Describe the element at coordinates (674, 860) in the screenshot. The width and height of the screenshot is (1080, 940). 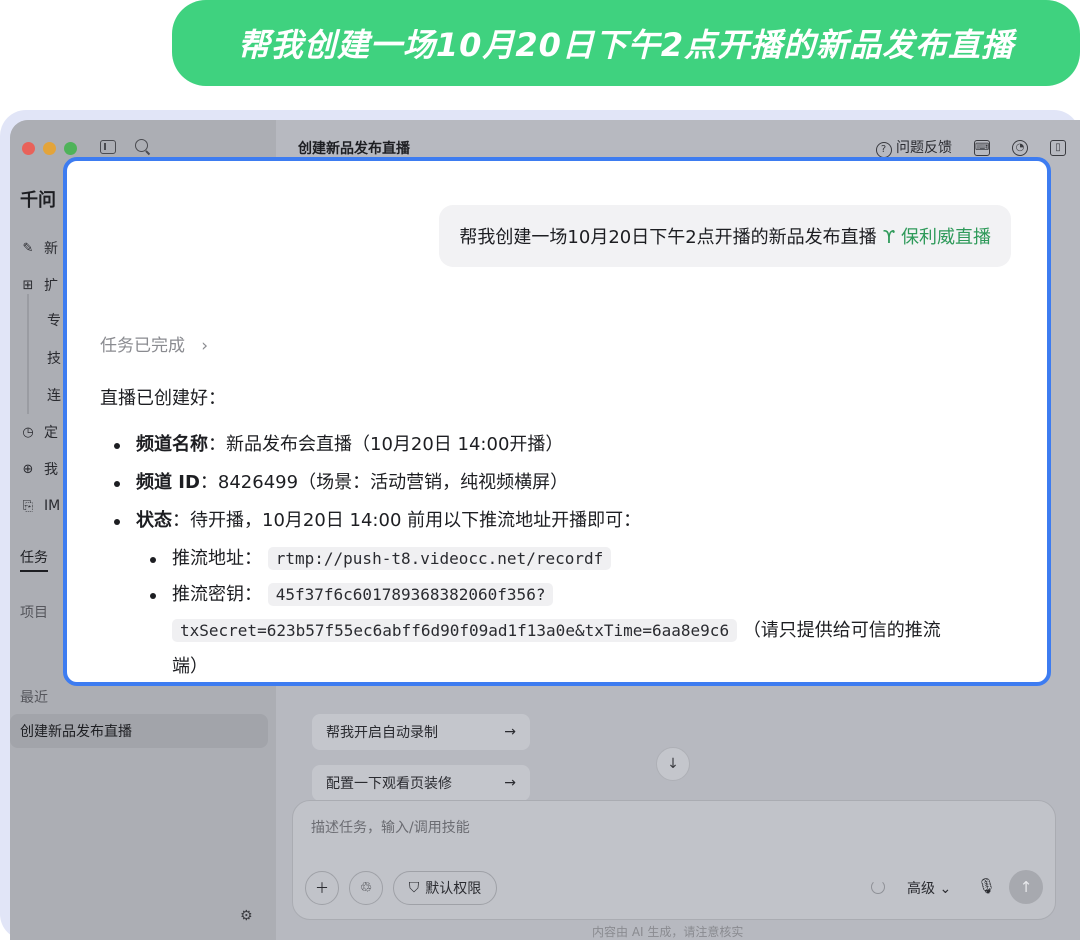
I see `composer: 描述任务，输入/调用技能 ＋ ♲ ⛉ 默认权限 高级 ⌄ 🎙 ↑` at that location.